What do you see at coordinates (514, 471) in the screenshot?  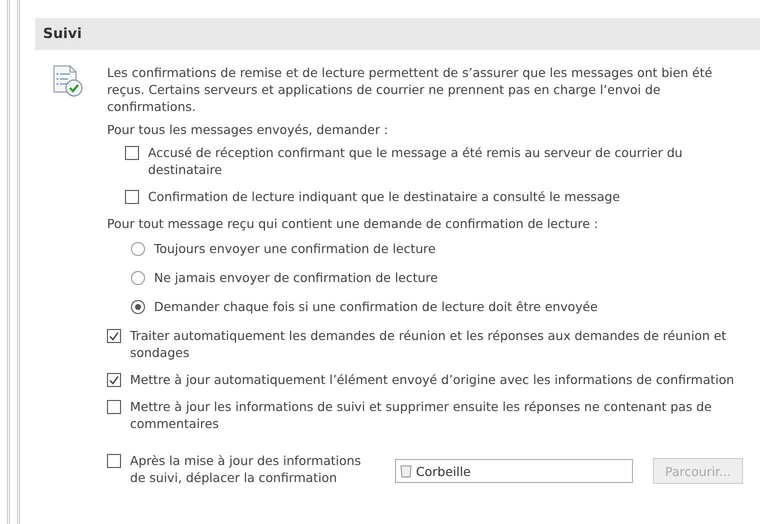 I see `folder-field: Corbeille` at bounding box center [514, 471].